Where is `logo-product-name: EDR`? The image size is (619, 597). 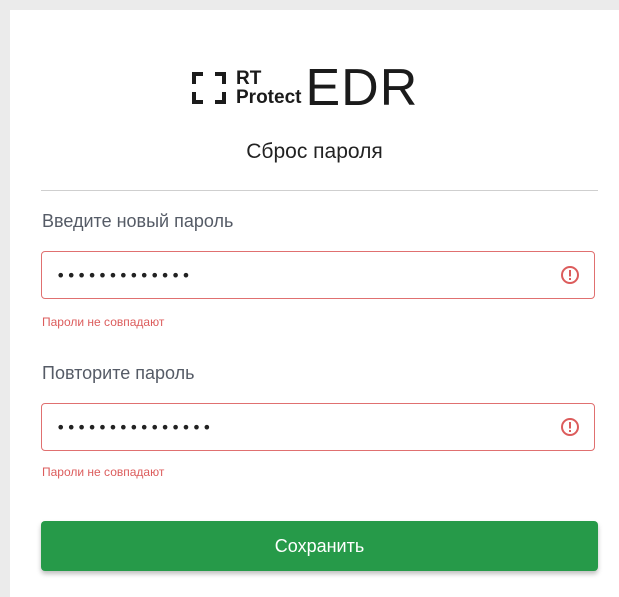
logo-product-name: EDR is located at coordinates (362, 88).